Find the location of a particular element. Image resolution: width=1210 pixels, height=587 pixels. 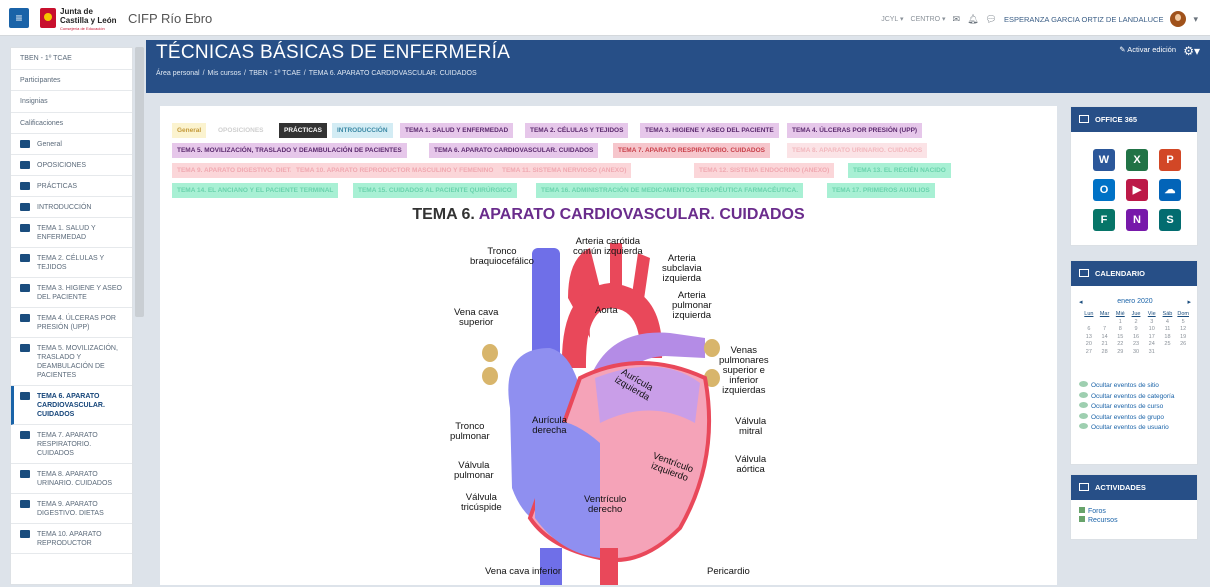

calendar-day: 7 is located at coordinates (1105, 330).